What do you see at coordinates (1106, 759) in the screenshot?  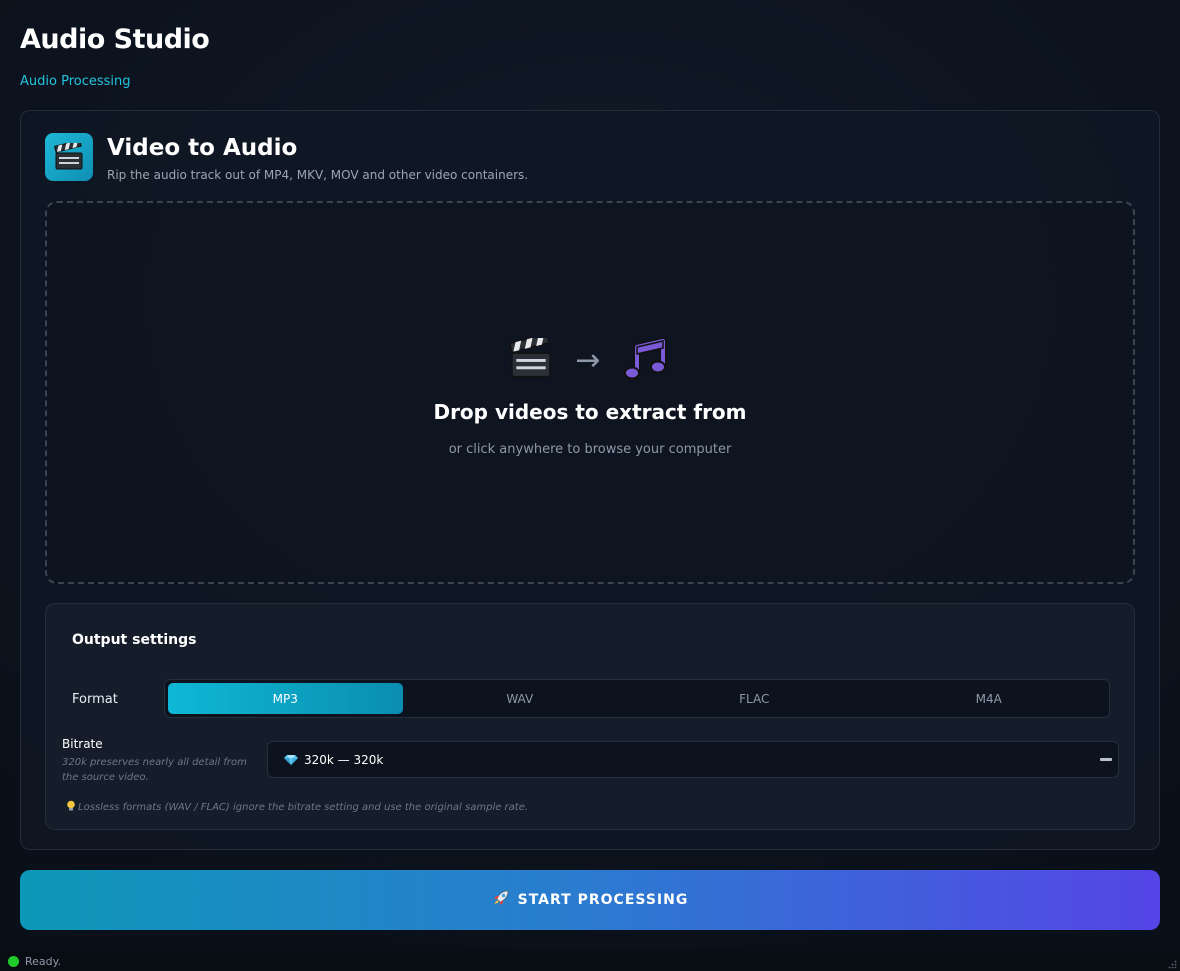 I see `collapse-icon` at bounding box center [1106, 759].